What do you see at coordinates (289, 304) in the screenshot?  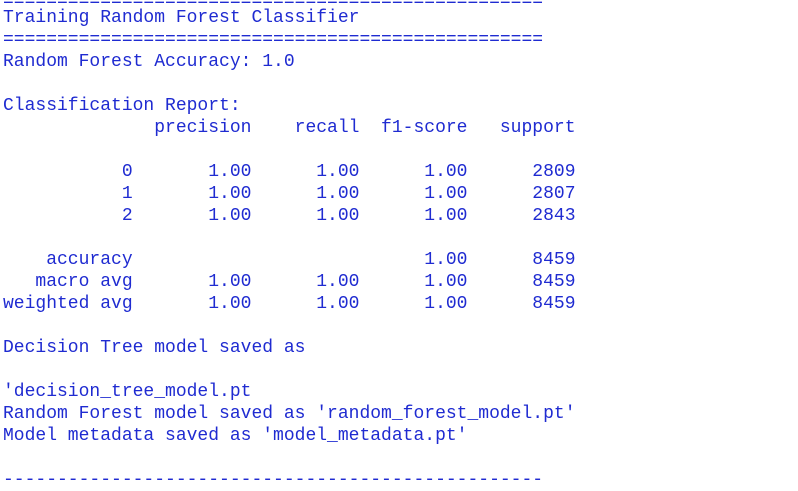 I see `report-row-weighted-avg: weighted avg 1.00 1.00 1.00 8459` at bounding box center [289, 304].